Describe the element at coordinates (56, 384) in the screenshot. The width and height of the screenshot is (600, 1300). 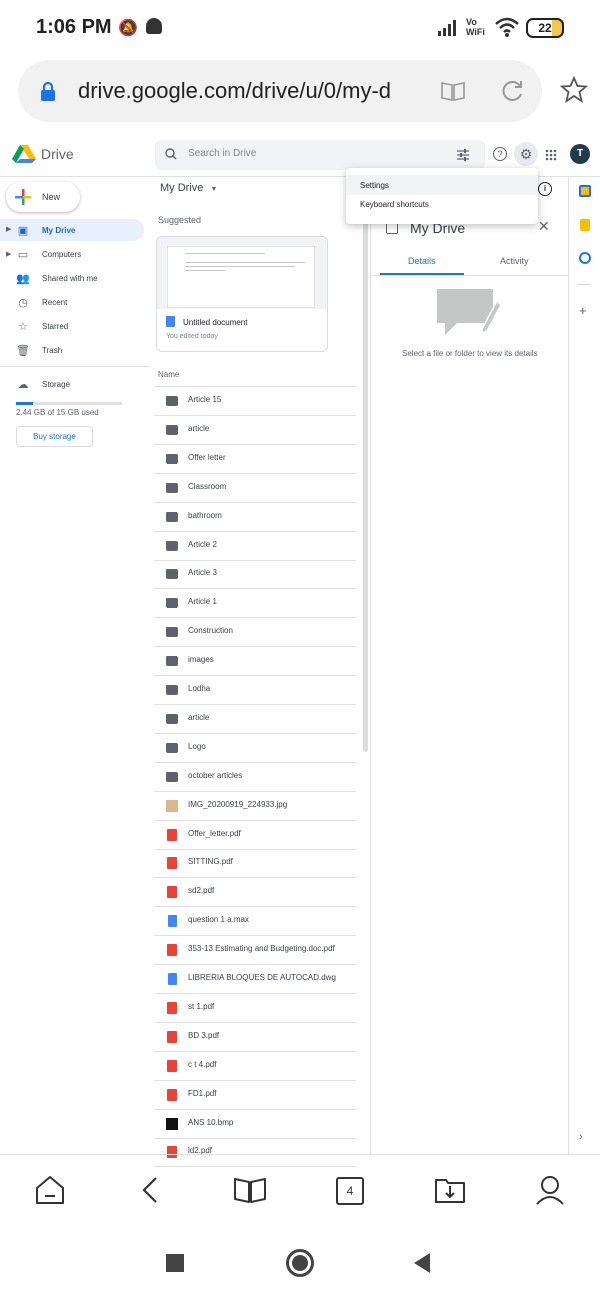
I see `storage-label: Storage` at that location.